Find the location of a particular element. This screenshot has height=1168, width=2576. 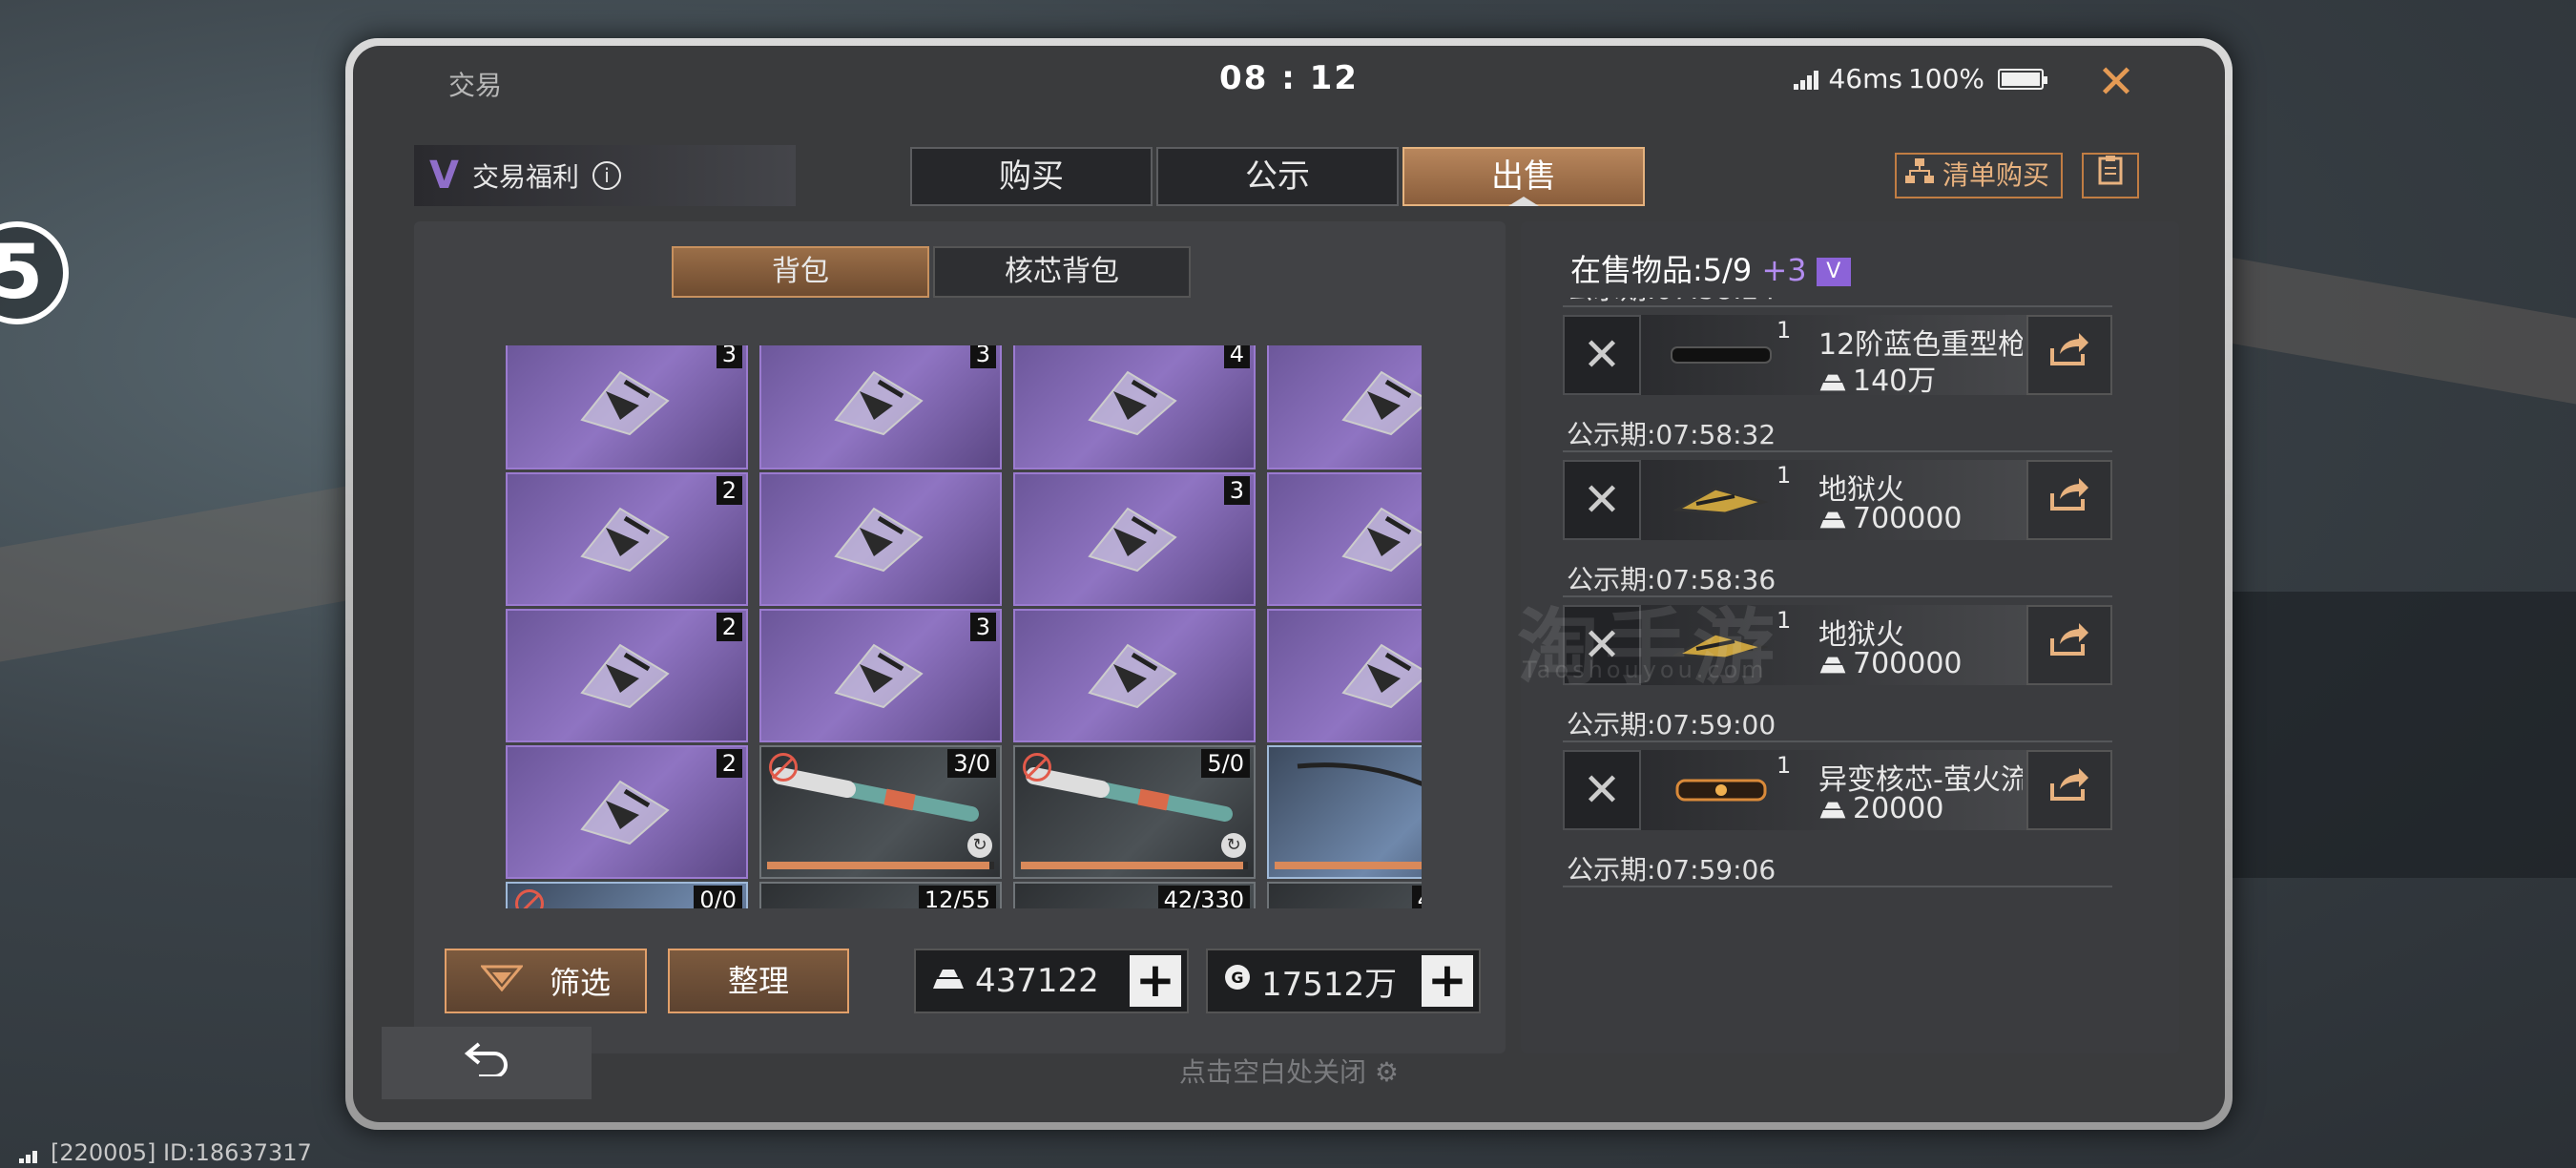

currency-a-value: 437122 is located at coordinates (1037, 981).